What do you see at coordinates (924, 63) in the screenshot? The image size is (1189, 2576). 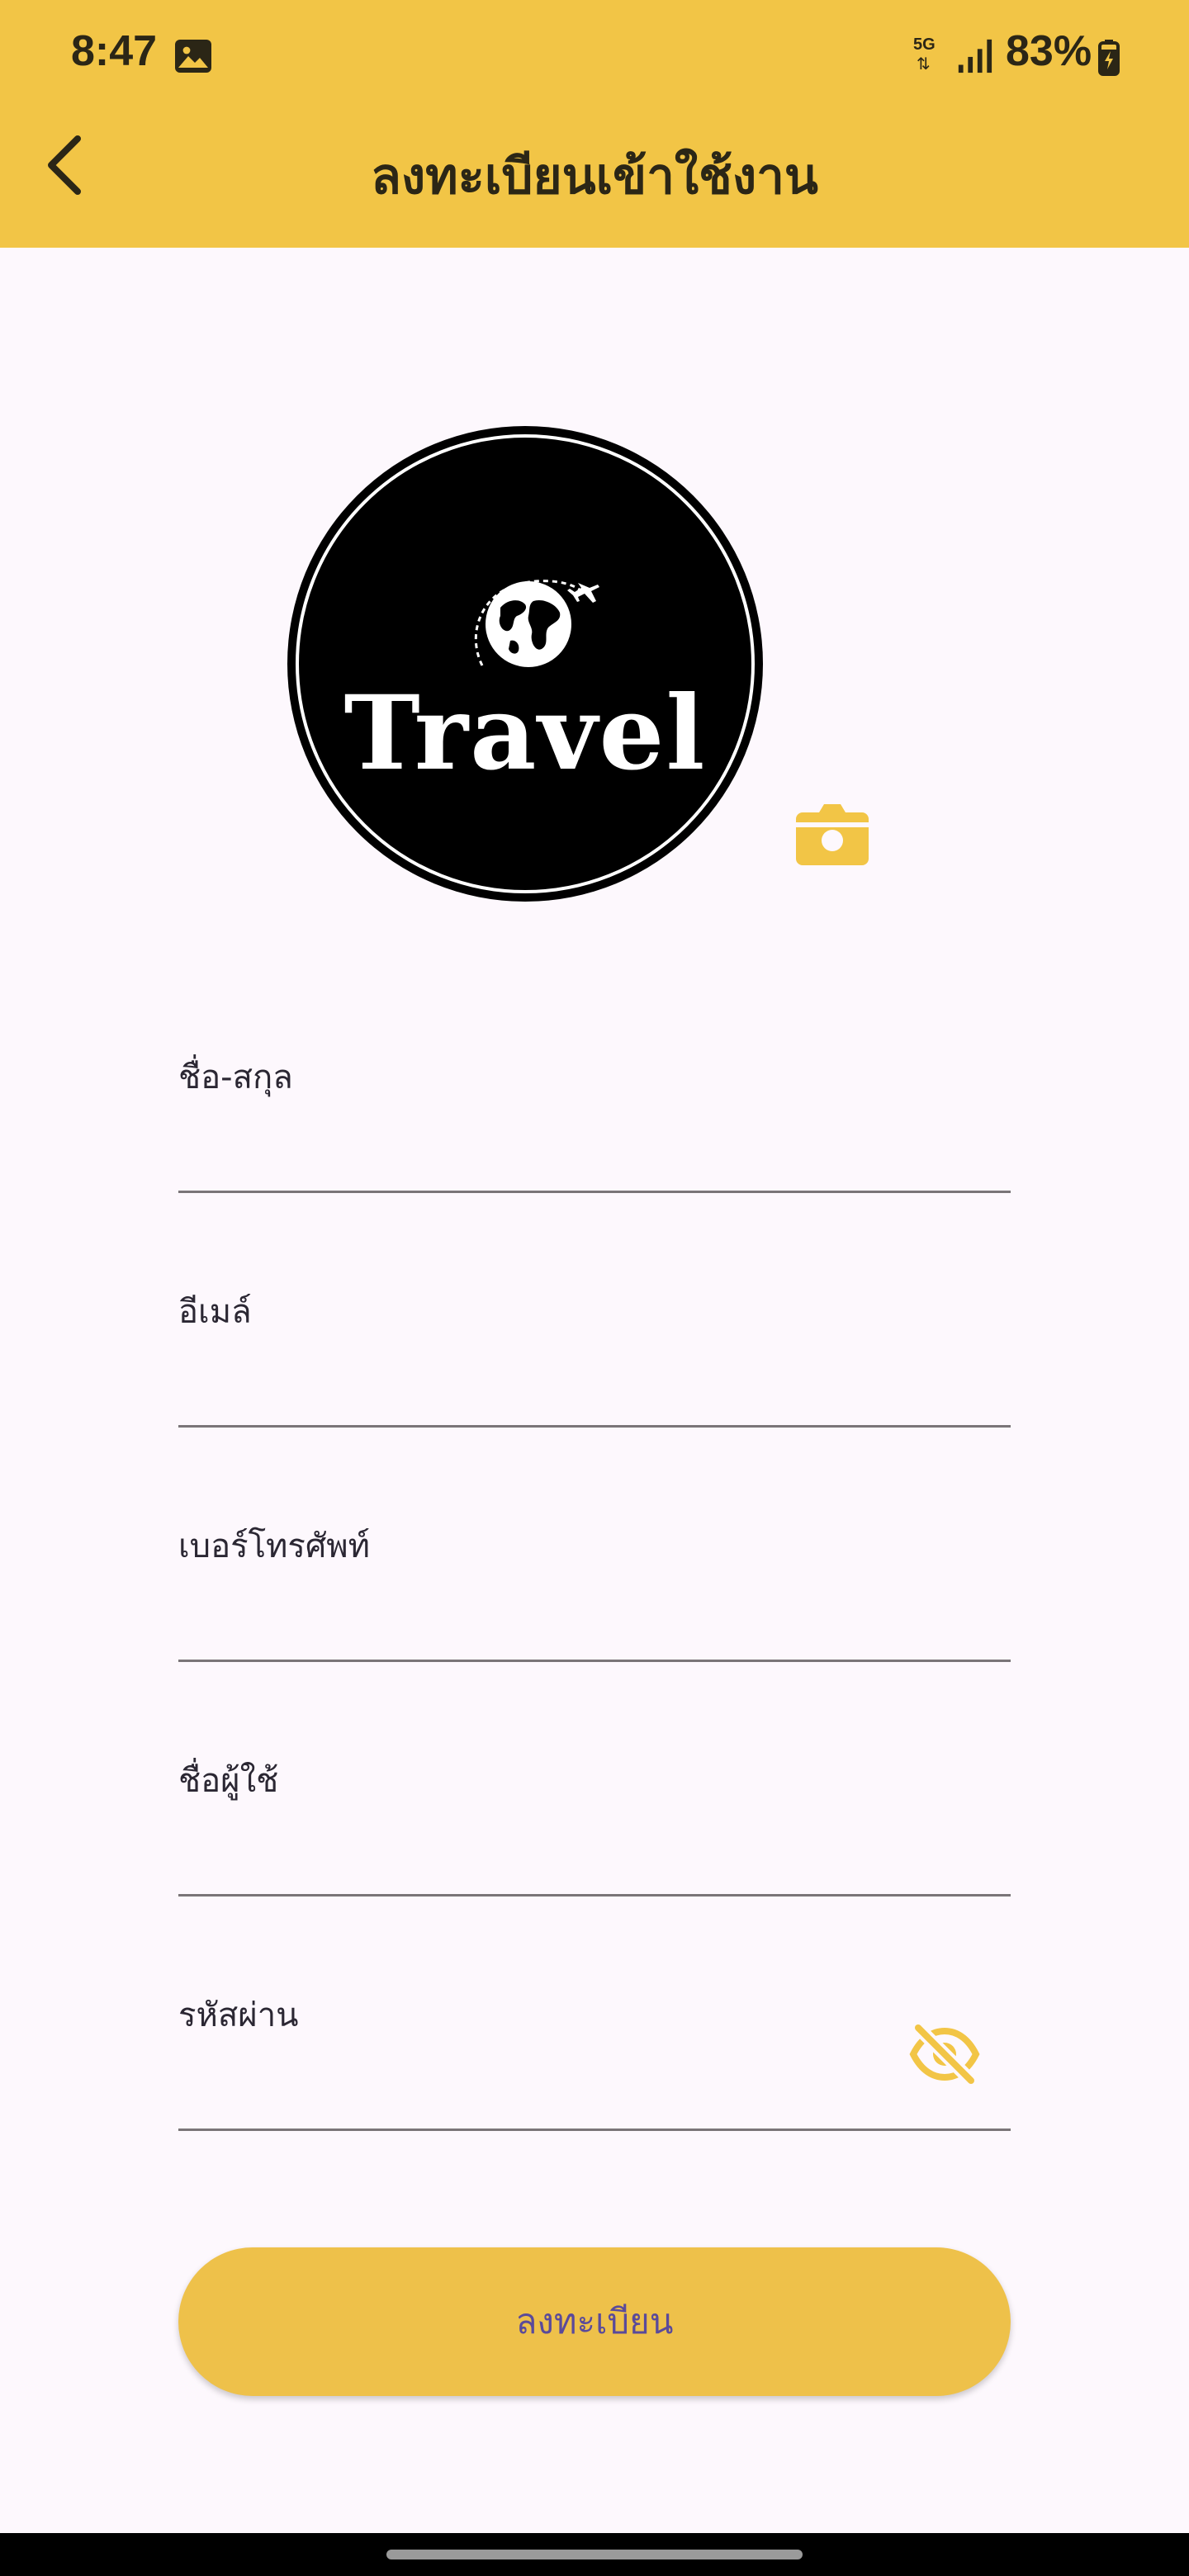 I see `data-arrows-icon: ⇅` at bounding box center [924, 63].